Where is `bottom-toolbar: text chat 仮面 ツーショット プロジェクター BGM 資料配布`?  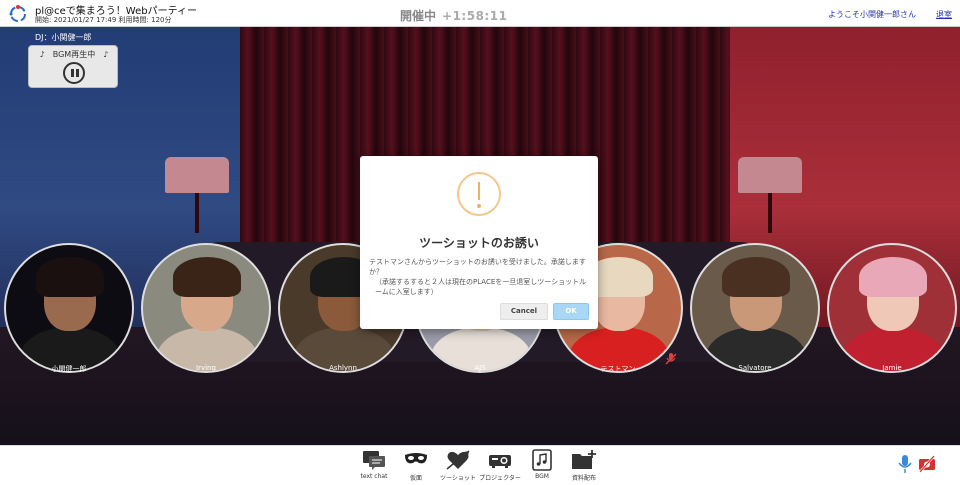 bottom-toolbar: text chat 仮面 ツーショット プロジェクター BGM 資料配布 is located at coordinates (480, 465).